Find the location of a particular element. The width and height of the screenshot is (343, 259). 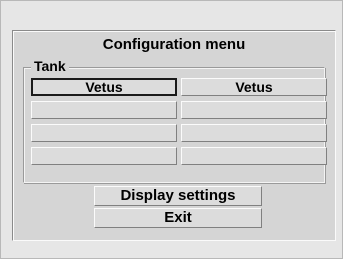

exit-button: Exit is located at coordinates (178, 218).